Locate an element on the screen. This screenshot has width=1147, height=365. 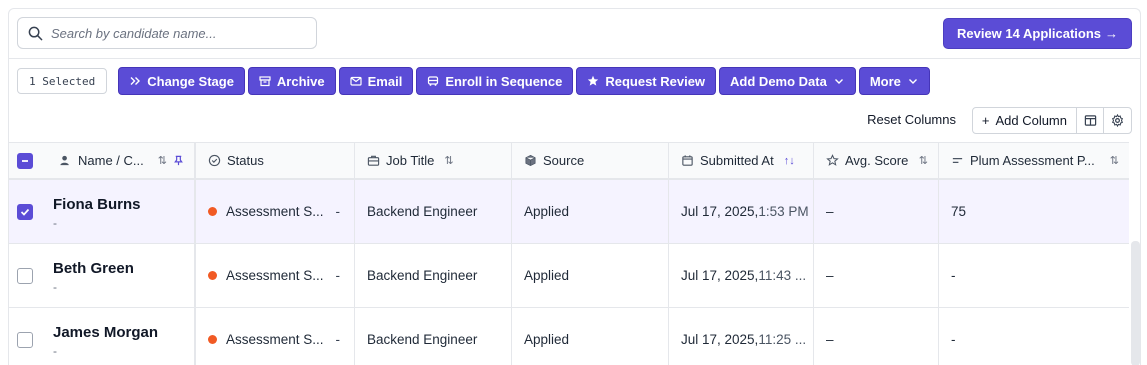
column-layout-button is located at coordinates (1090, 120).